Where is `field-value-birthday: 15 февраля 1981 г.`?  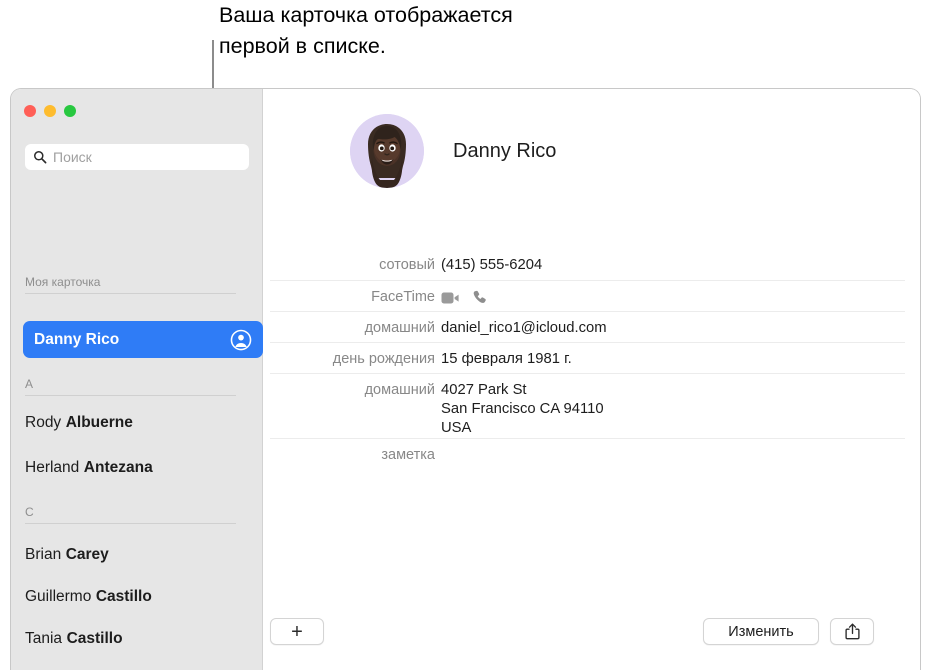
field-value-birthday: 15 февраля 1981 г. is located at coordinates (506, 359).